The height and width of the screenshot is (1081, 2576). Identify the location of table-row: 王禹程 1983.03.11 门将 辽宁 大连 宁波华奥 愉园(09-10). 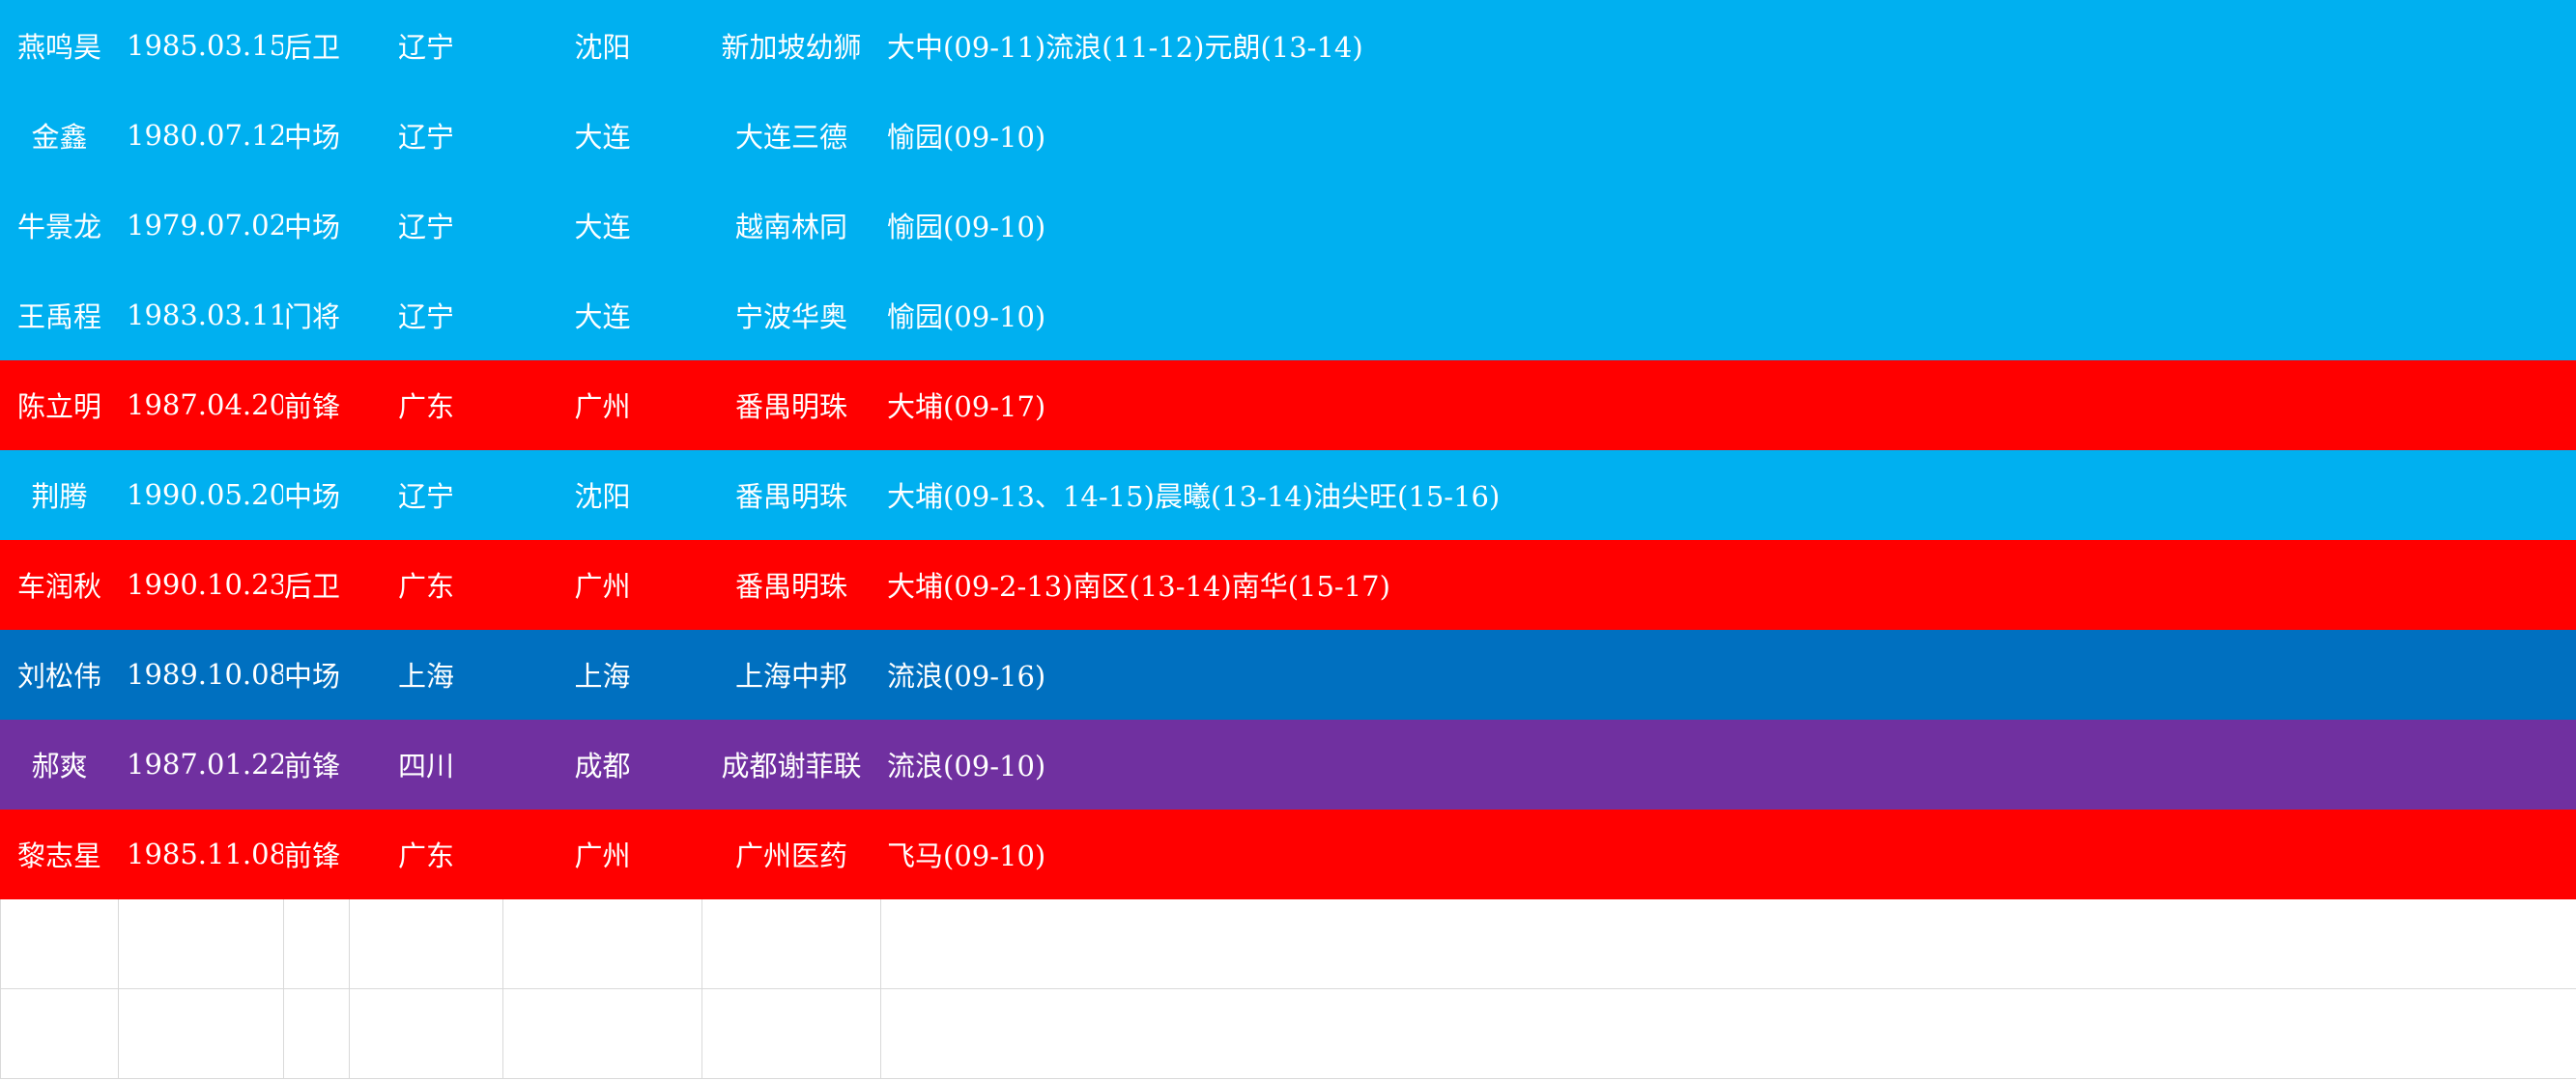
(1288, 315).